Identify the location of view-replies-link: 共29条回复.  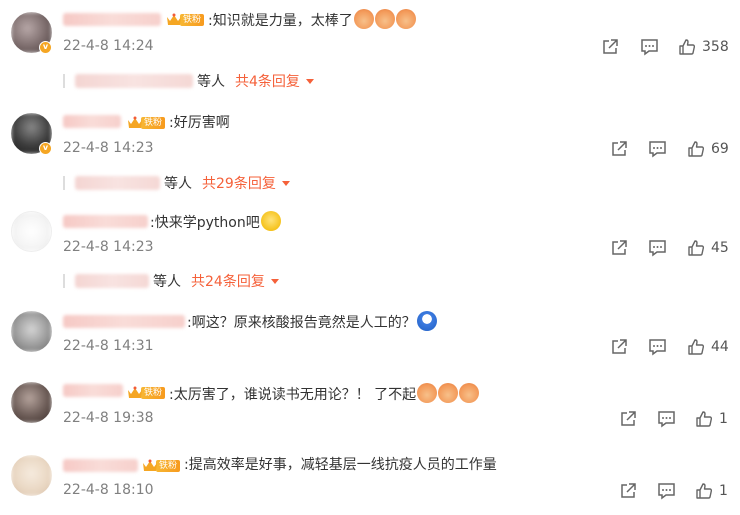
(239, 183).